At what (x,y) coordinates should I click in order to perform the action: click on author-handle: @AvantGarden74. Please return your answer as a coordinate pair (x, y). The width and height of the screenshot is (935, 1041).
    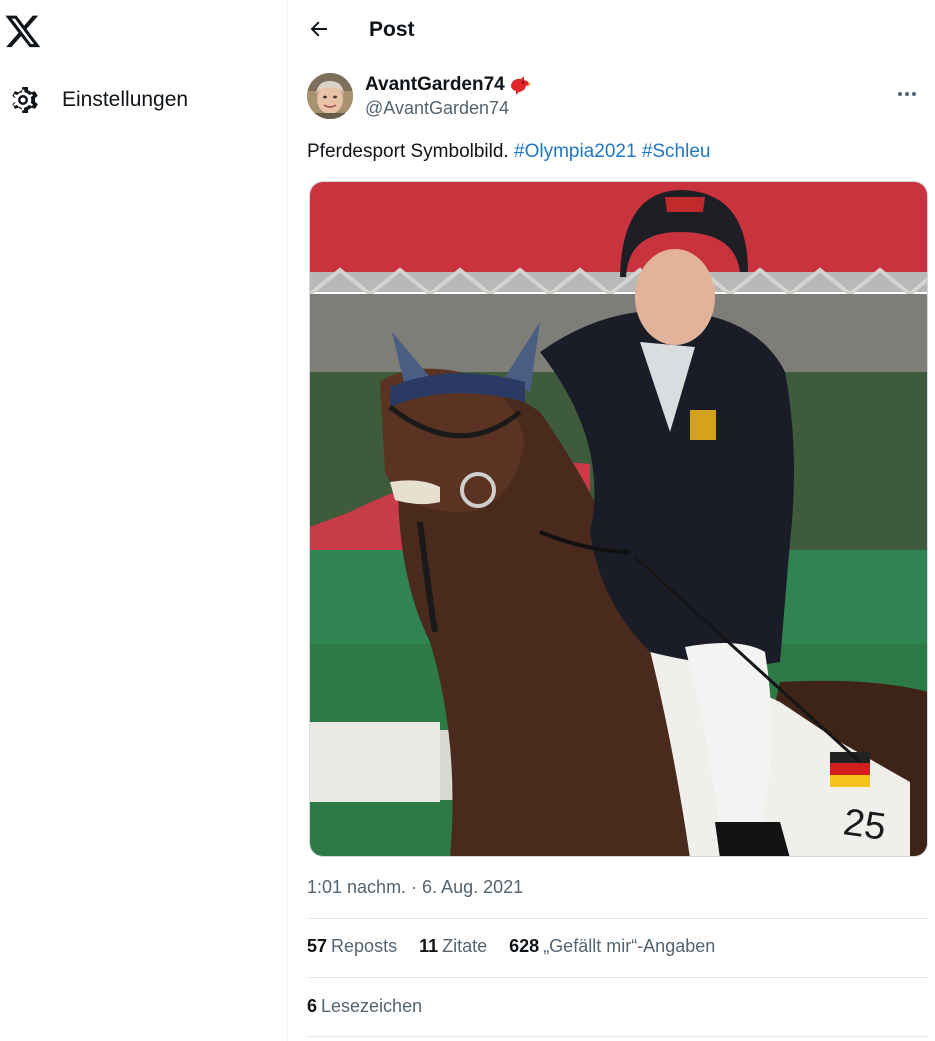
    Looking at the image, I should click on (437, 108).